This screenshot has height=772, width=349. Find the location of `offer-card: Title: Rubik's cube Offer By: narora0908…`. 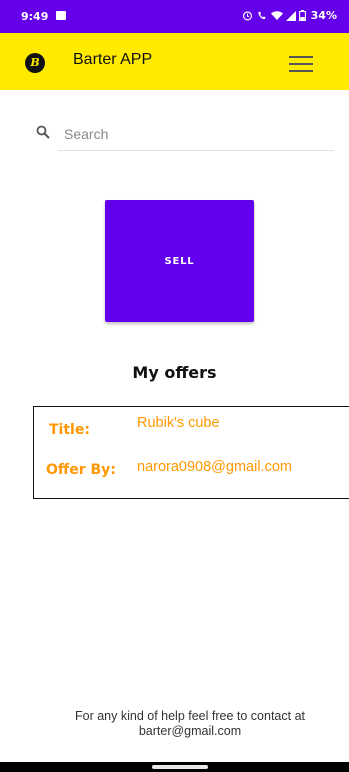

offer-card: Title: Rubik's cube Offer By: narora0908… is located at coordinates (191, 452).